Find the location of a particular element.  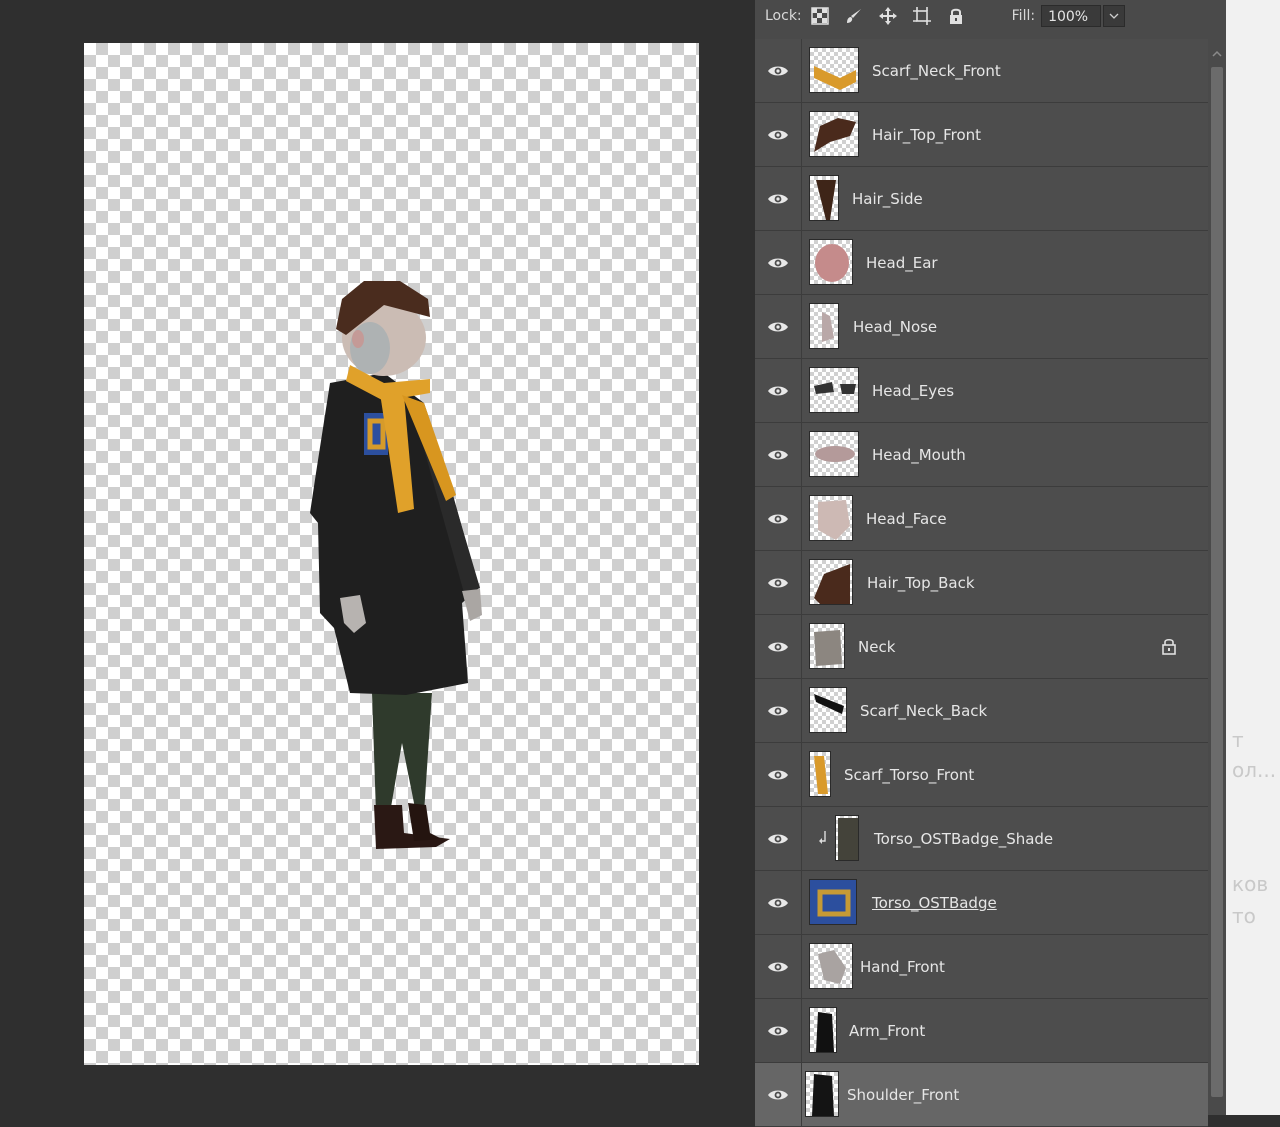

background-window: т ол... ков то is located at coordinates (1253, 557).